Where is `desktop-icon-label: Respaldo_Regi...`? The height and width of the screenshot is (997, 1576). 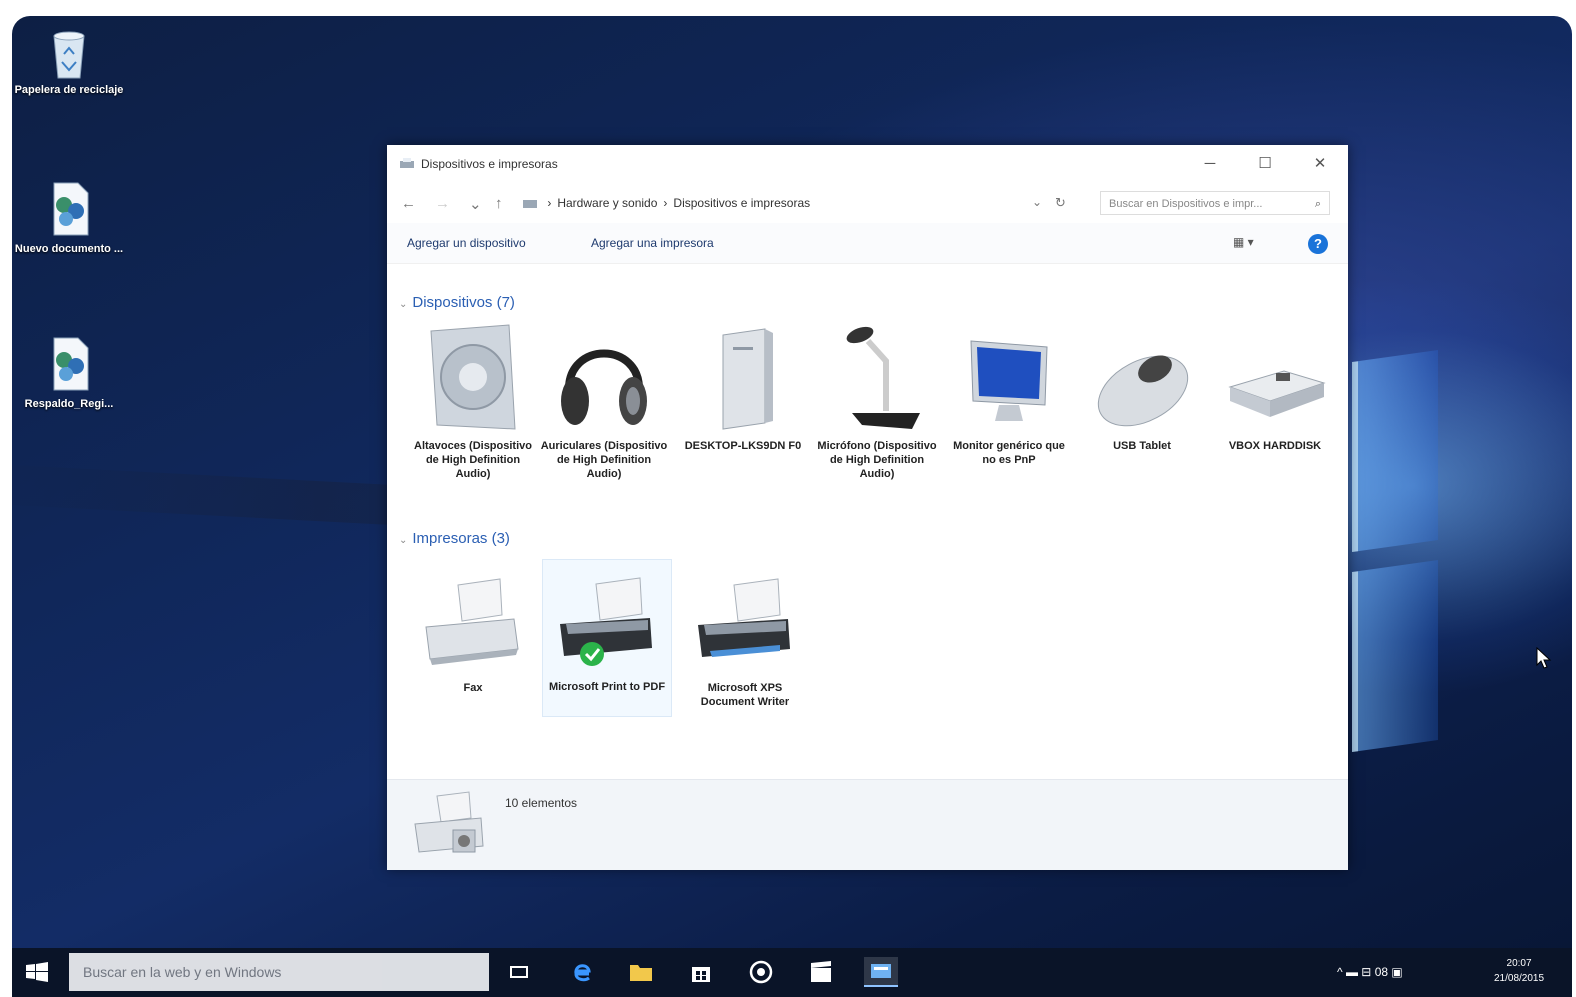
desktop-icon-label: Respaldo_Regi... is located at coordinates (69, 404).